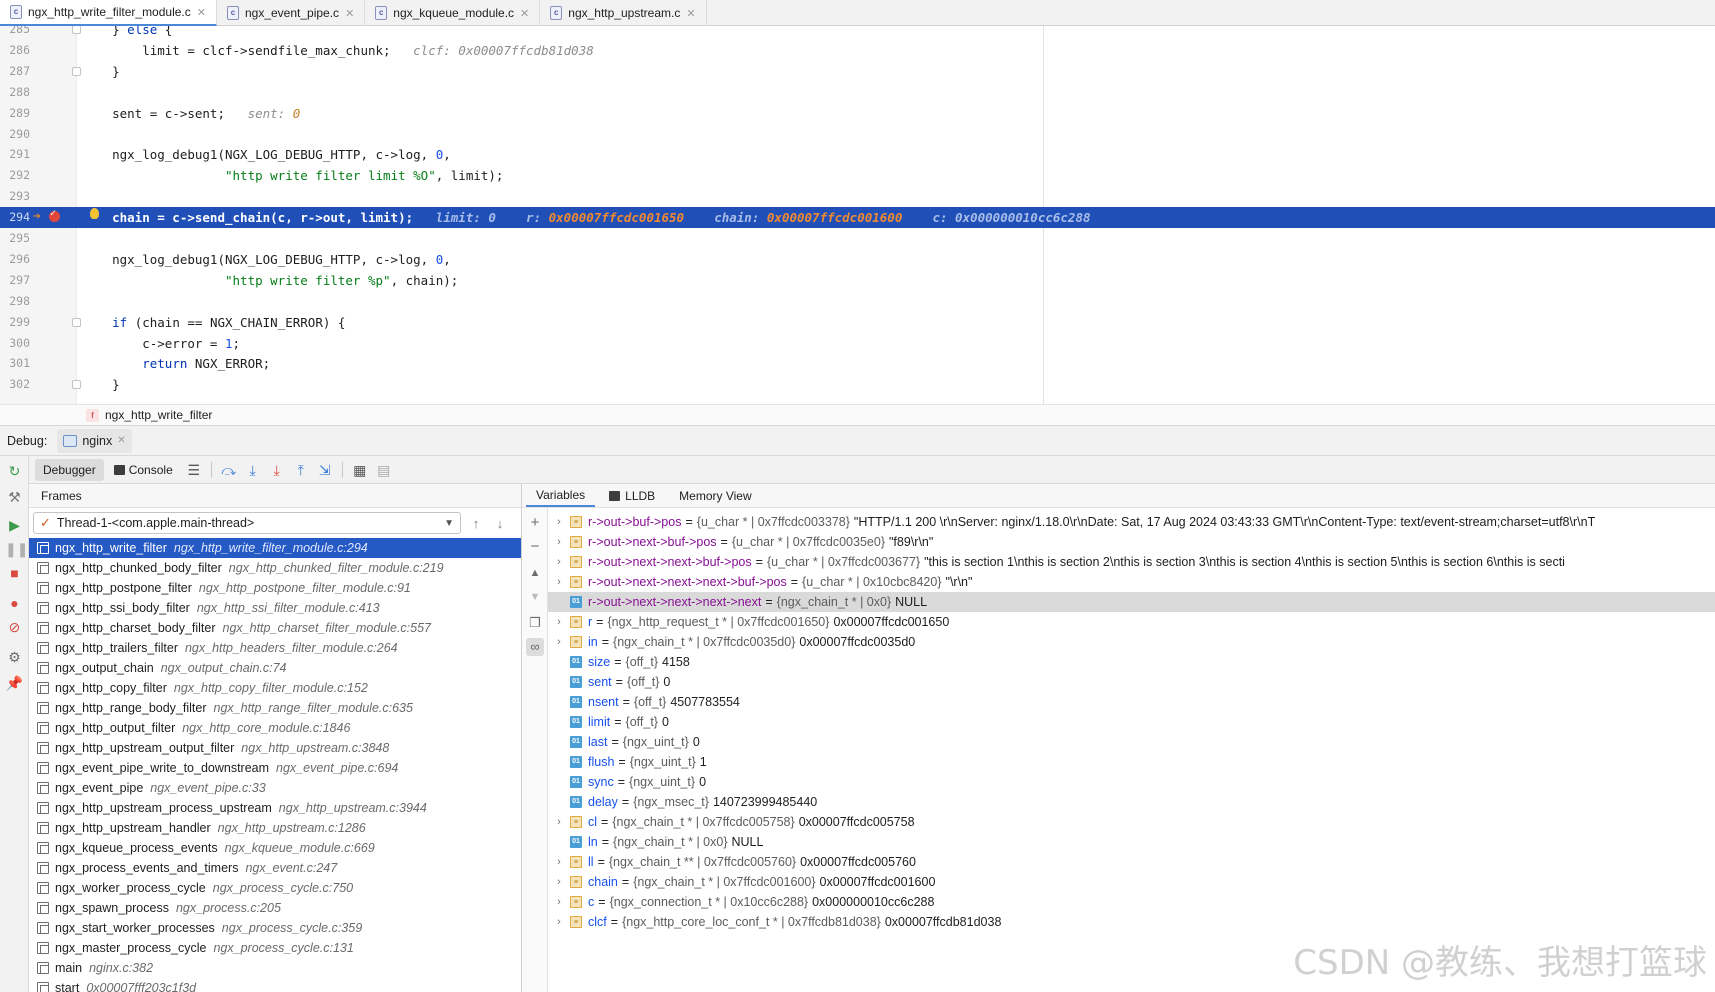 This screenshot has height=992, width=1715. I want to click on tab-lldb: LLDB, so click(632, 496).